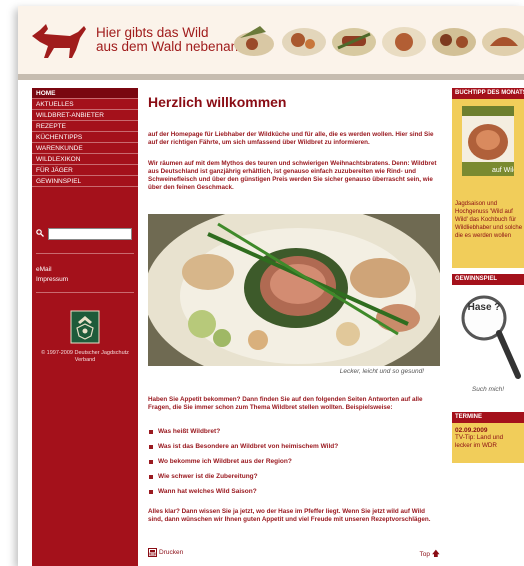 Image resolution: width=524 pixels, height=566 pixels. Describe the element at coordinates (85, 181) in the screenshot. I see `nav-item-gewinnspiel: GEWINNSPIEL` at that location.